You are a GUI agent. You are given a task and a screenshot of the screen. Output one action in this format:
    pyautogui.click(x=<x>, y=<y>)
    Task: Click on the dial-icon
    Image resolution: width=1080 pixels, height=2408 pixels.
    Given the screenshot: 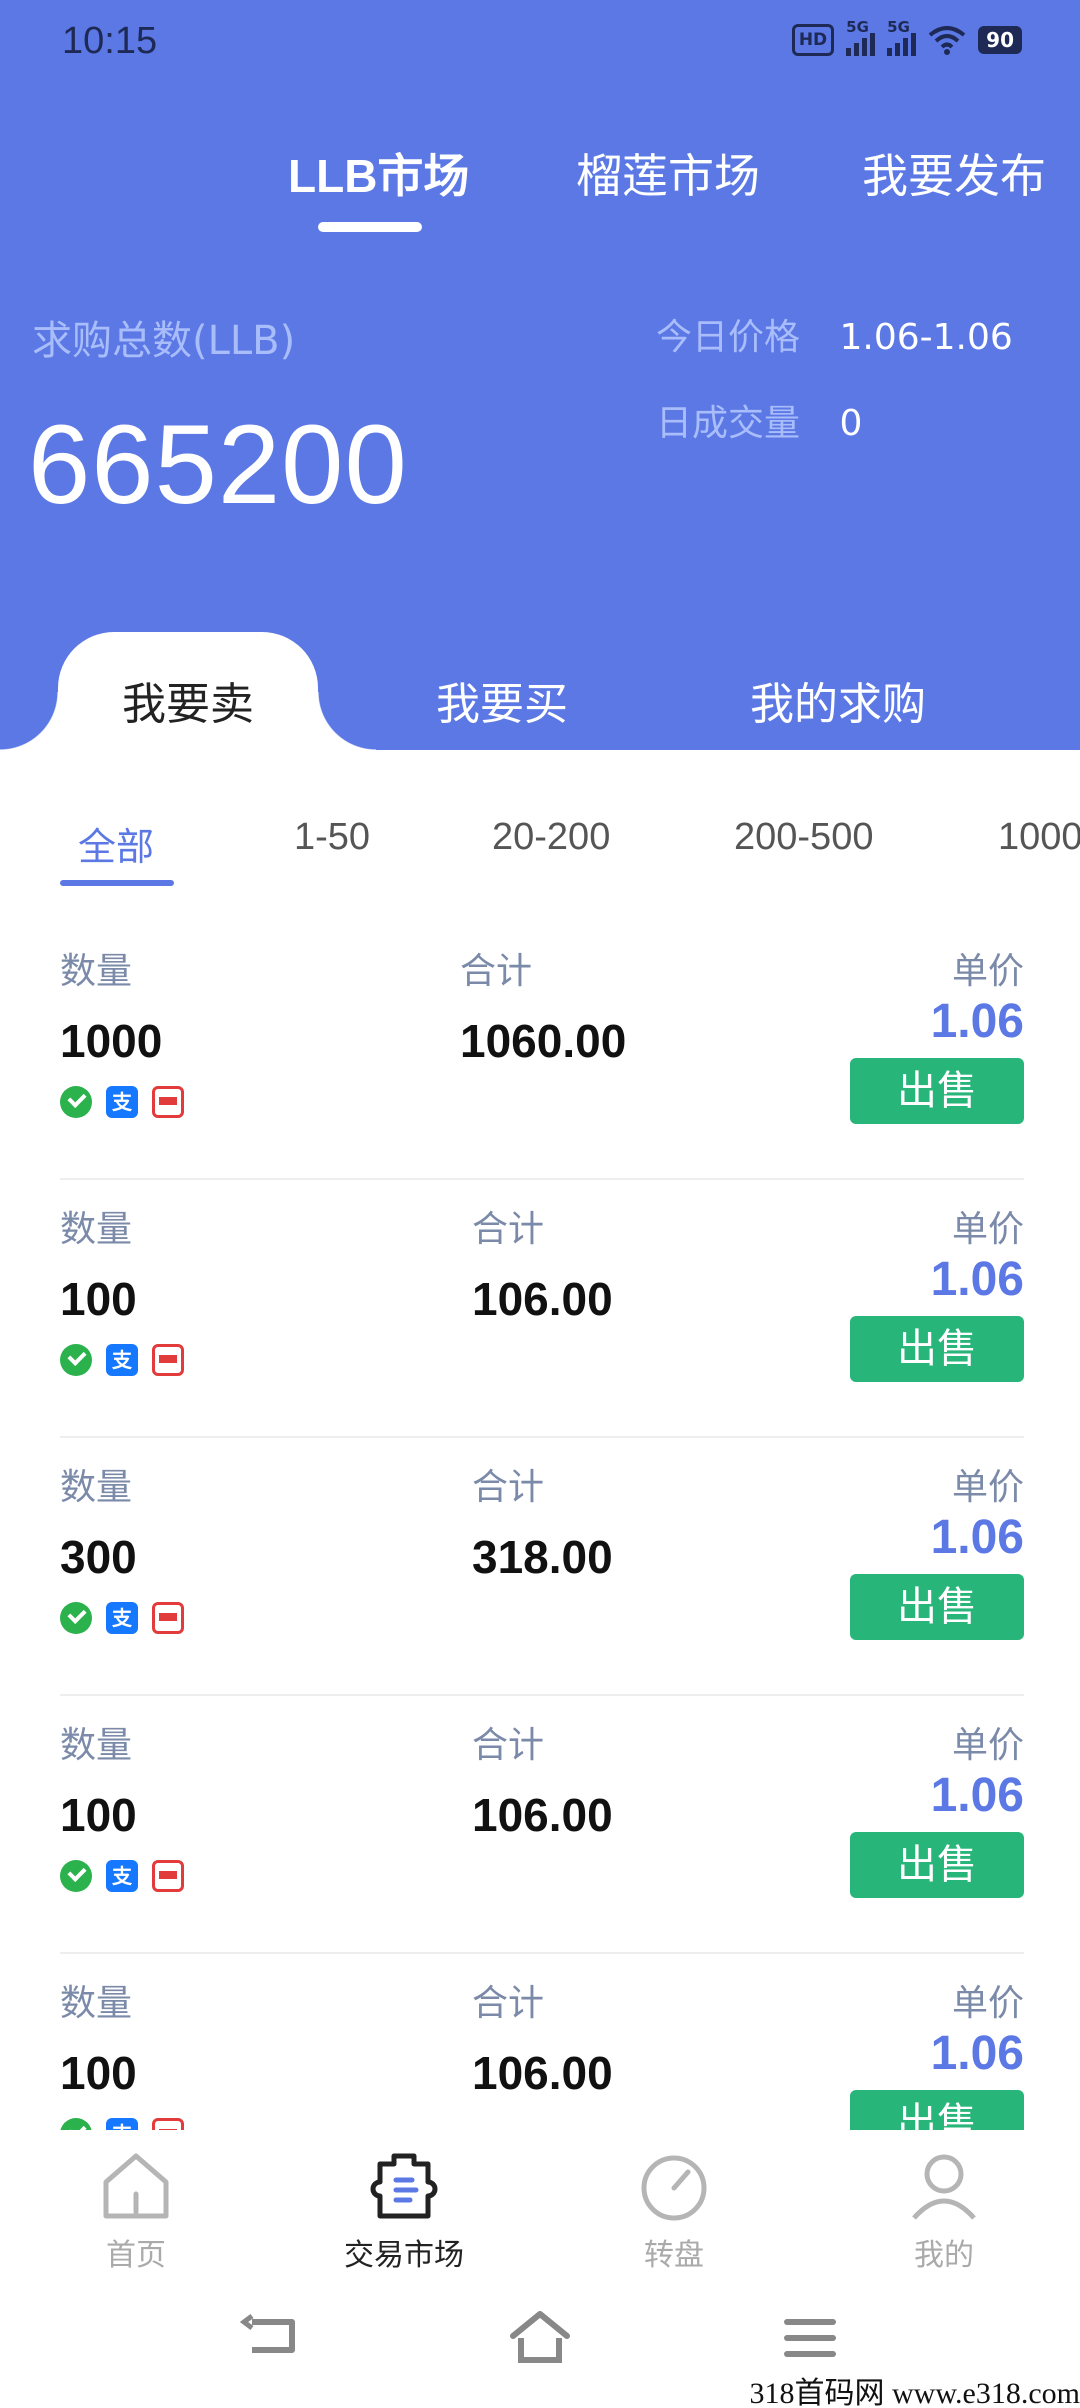 What is the action you would take?
    pyautogui.click(x=674, y=2188)
    